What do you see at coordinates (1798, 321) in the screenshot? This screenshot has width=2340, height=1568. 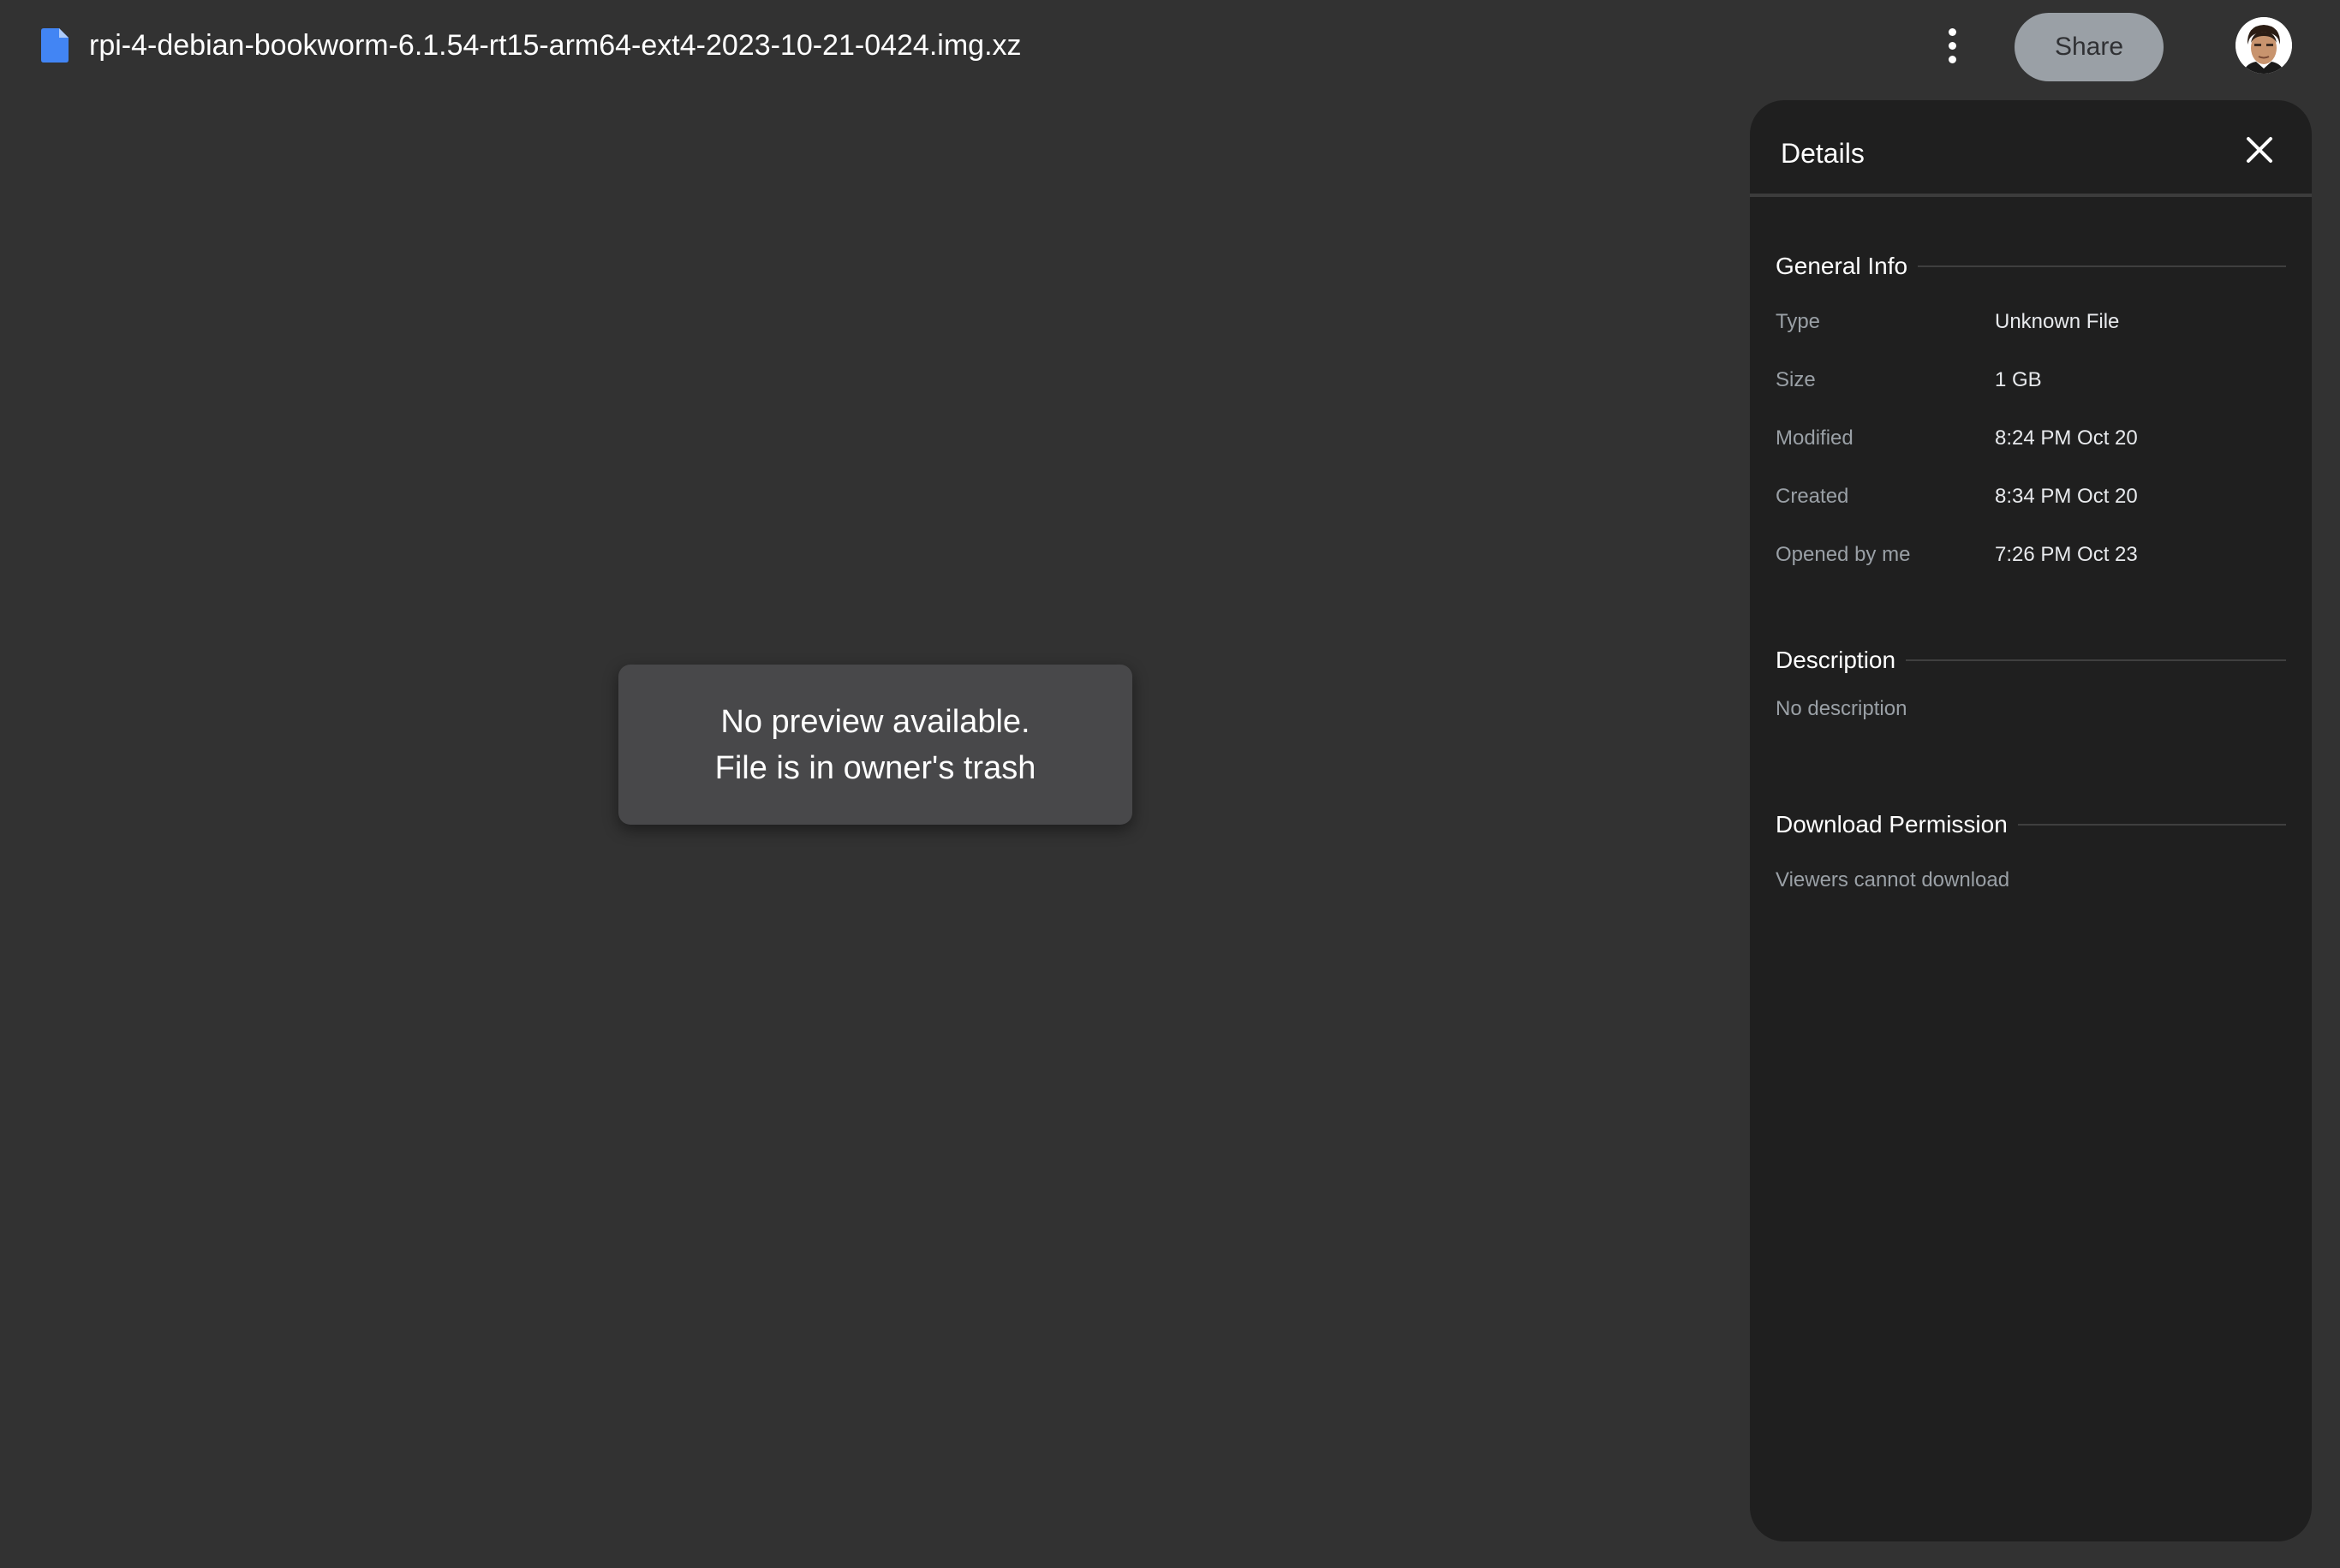 I see `type-label: Type` at bounding box center [1798, 321].